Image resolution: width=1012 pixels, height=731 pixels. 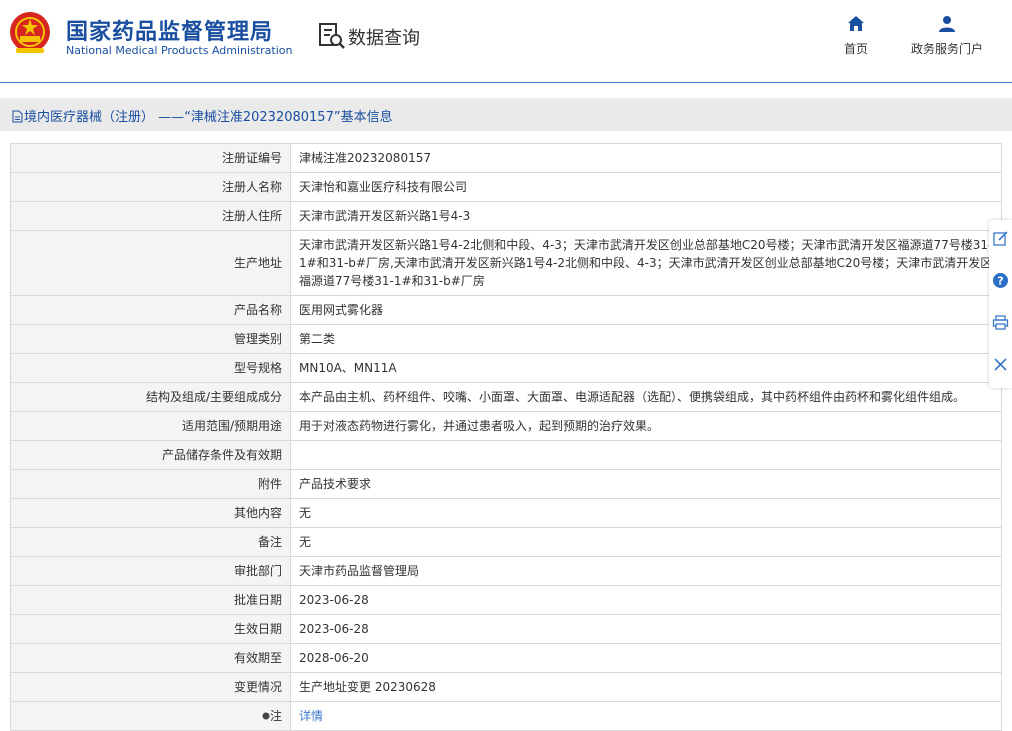 I want to click on nav-service-portal-label: 政务服务门户, so click(x=947, y=49).